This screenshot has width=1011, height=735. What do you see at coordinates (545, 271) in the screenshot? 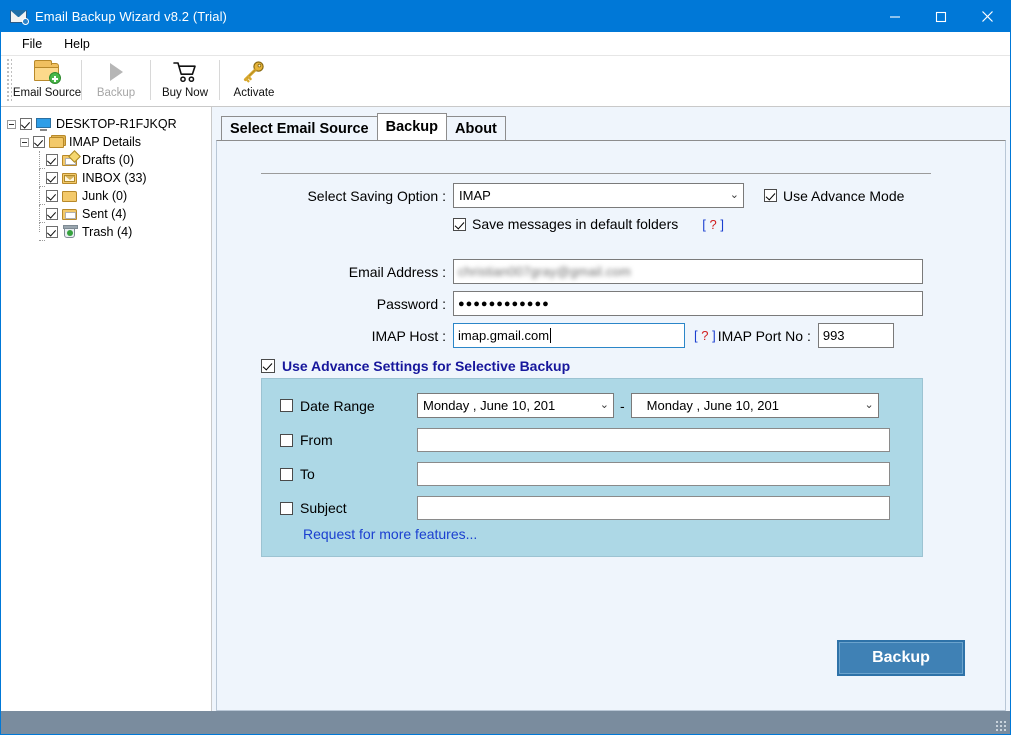
I see `email-address-value: christian007gray@gmail.com` at bounding box center [545, 271].